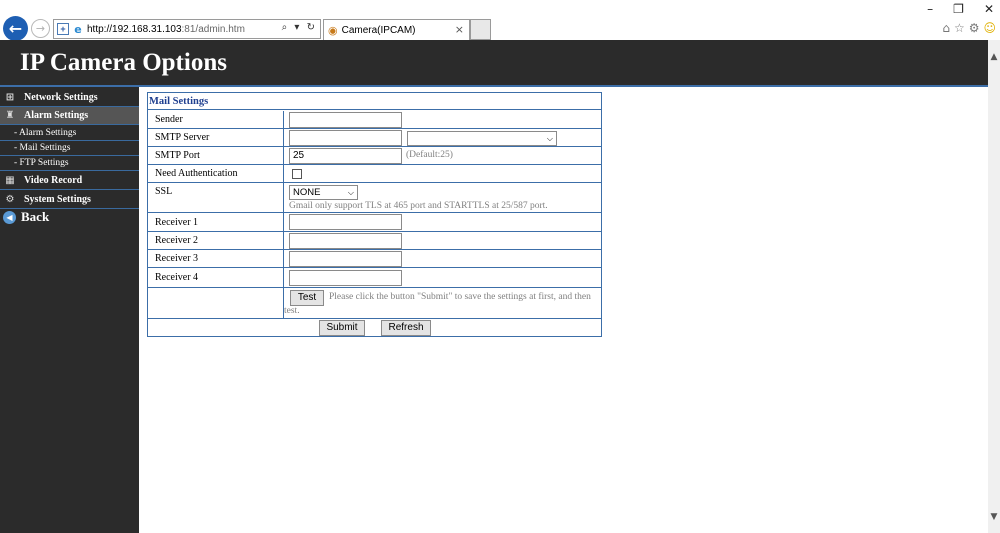  Describe the element at coordinates (216, 119) in the screenshot. I see `sender-label: Sender` at that location.